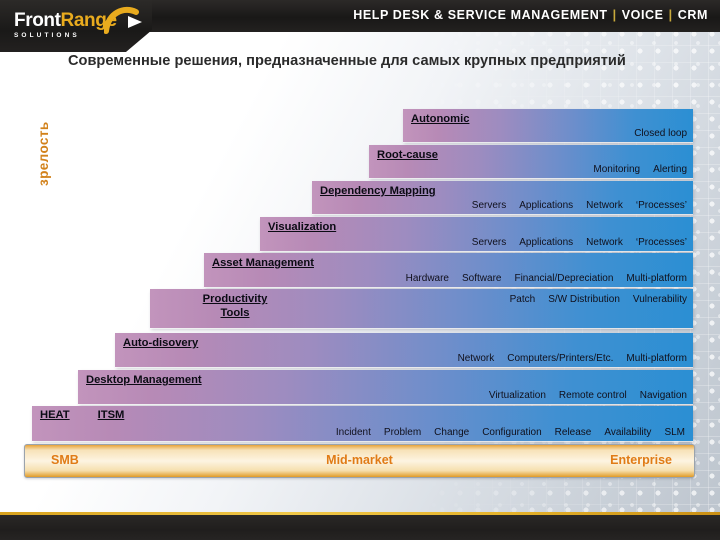 This screenshot has width=720, height=540. Describe the element at coordinates (531, 161) in the screenshot. I see `bar-root-cause: Root-cause Monitoring Alerting` at that location.